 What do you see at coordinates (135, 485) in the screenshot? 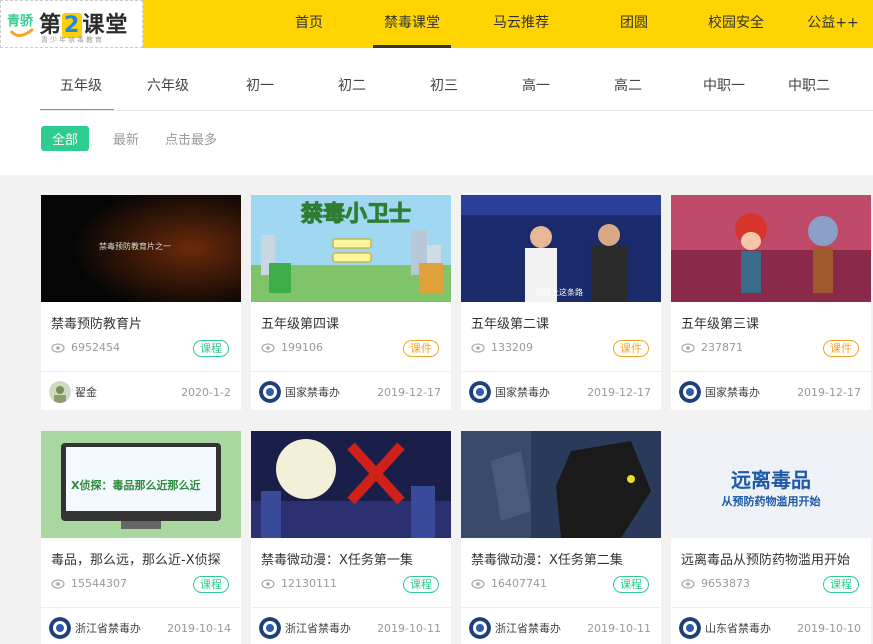
I see `svg-text: X侦探：毒品那么近那么近` at bounding box center [135, 485].